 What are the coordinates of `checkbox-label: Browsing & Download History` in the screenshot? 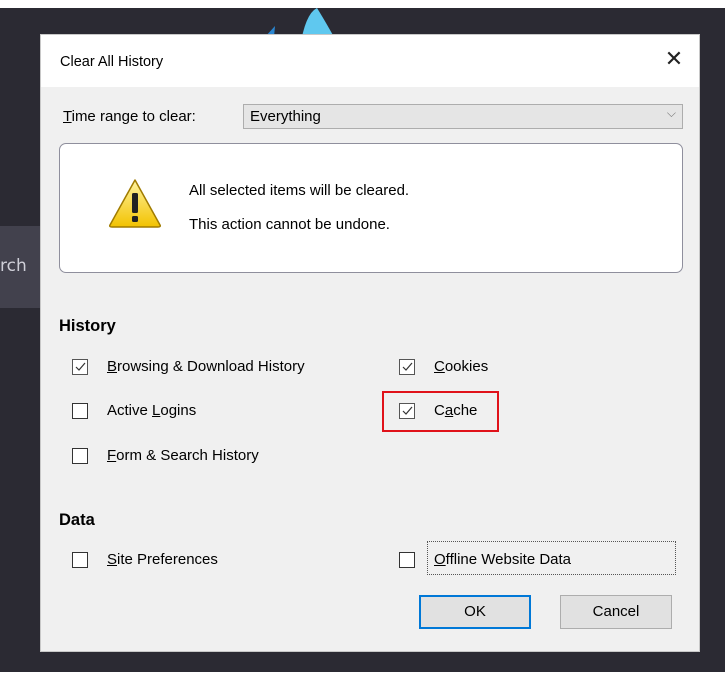 It's located at (206, 366).